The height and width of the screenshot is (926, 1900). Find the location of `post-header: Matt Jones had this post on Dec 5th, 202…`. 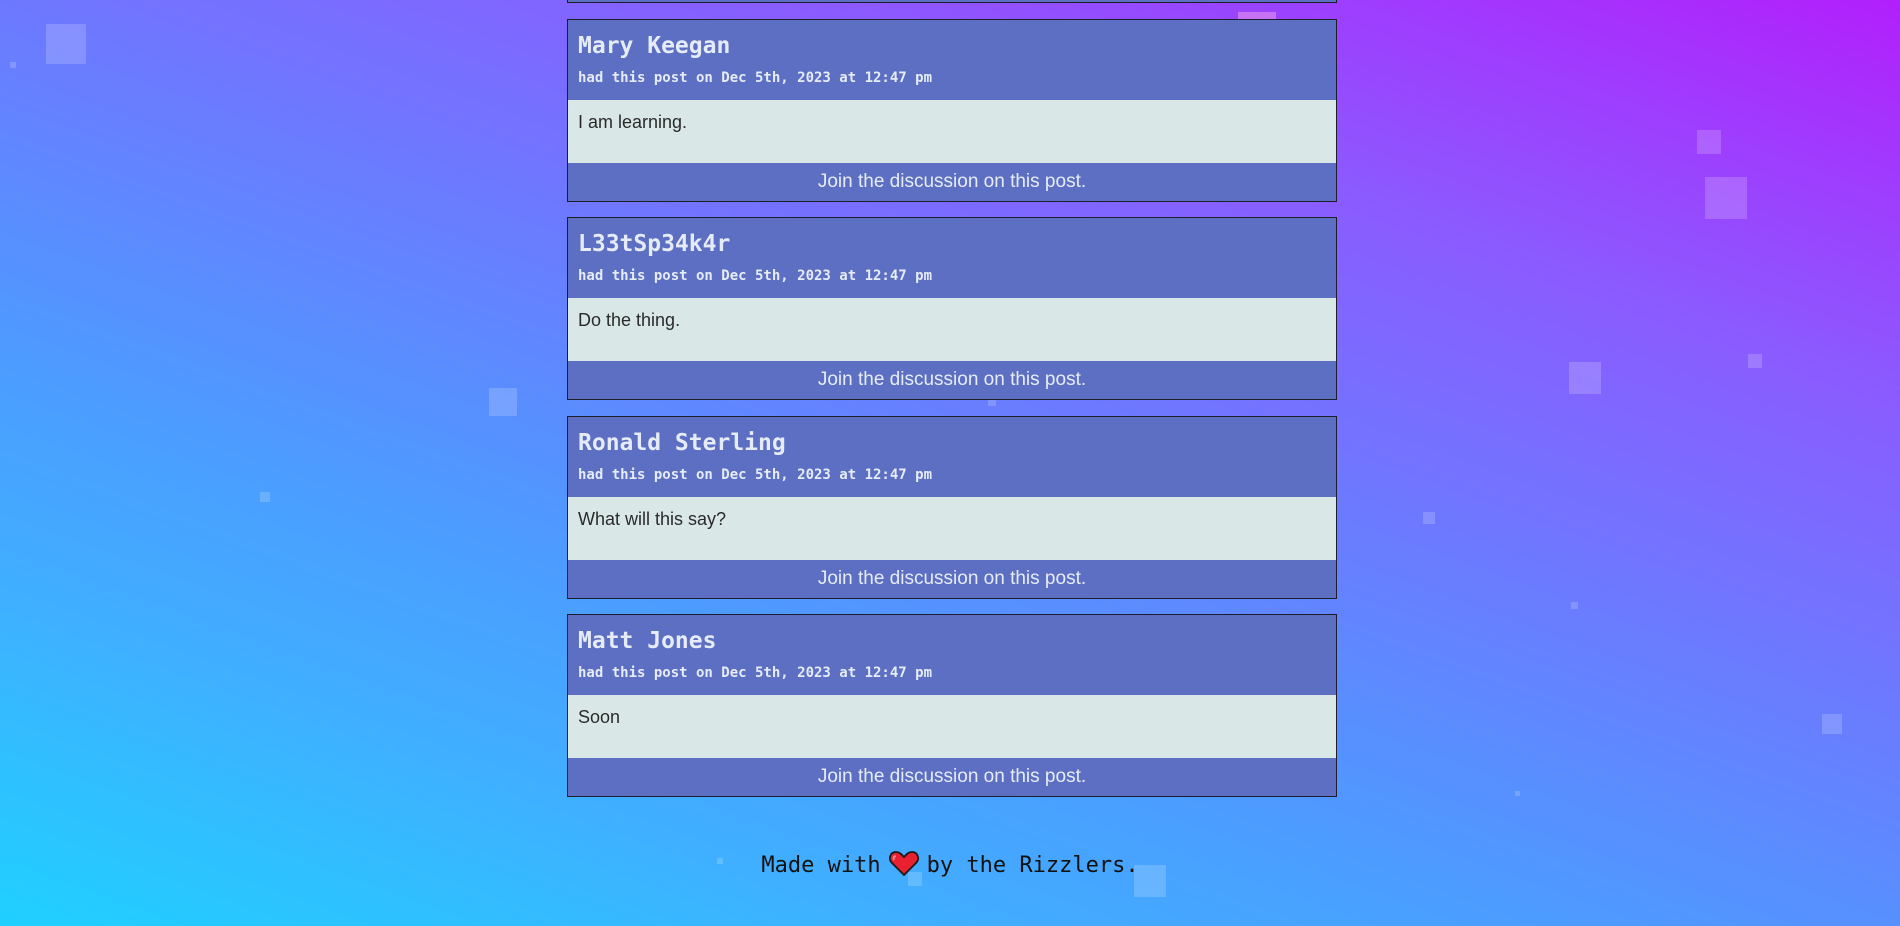

post-header: Matt Jones had this post on Dec 5th, 202… is located at coordinates (952, 655).